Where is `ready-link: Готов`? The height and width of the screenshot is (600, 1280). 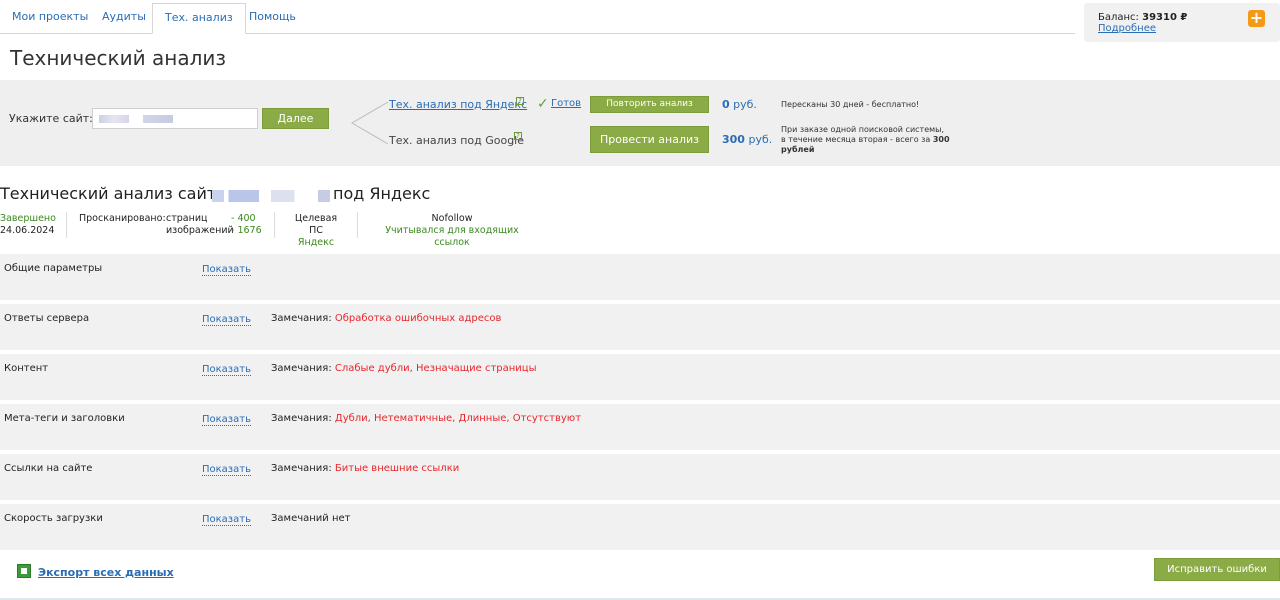 ready-link: Готов is located at coordinates (566, 103).